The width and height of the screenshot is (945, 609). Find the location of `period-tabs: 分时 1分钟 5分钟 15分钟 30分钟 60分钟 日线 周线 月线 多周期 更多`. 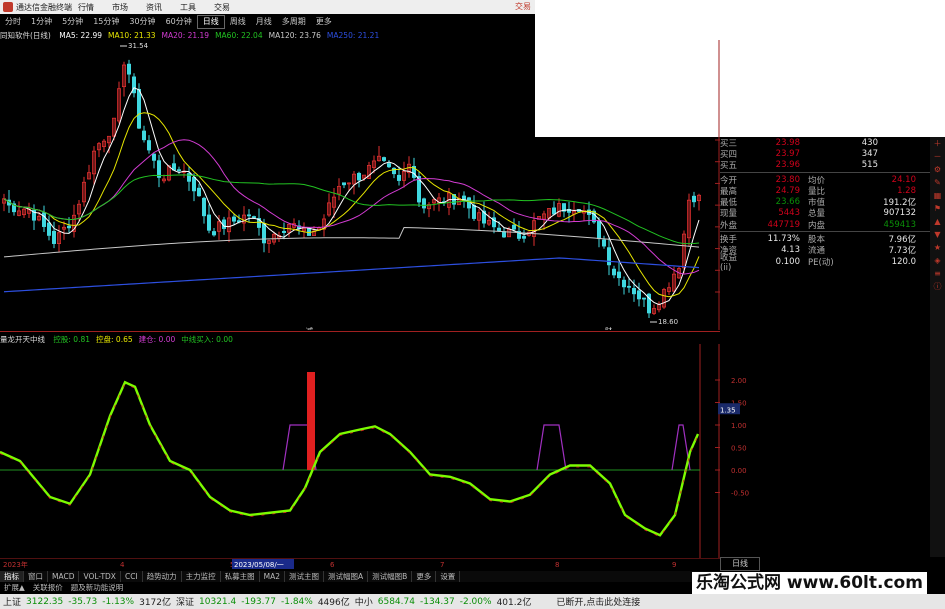

period-tabs: 分时 1分钟 5分钟 15分钟 30分钟 60分钟 日线 周线 月线 多周期 更多 is located at coordinates (267, 22).